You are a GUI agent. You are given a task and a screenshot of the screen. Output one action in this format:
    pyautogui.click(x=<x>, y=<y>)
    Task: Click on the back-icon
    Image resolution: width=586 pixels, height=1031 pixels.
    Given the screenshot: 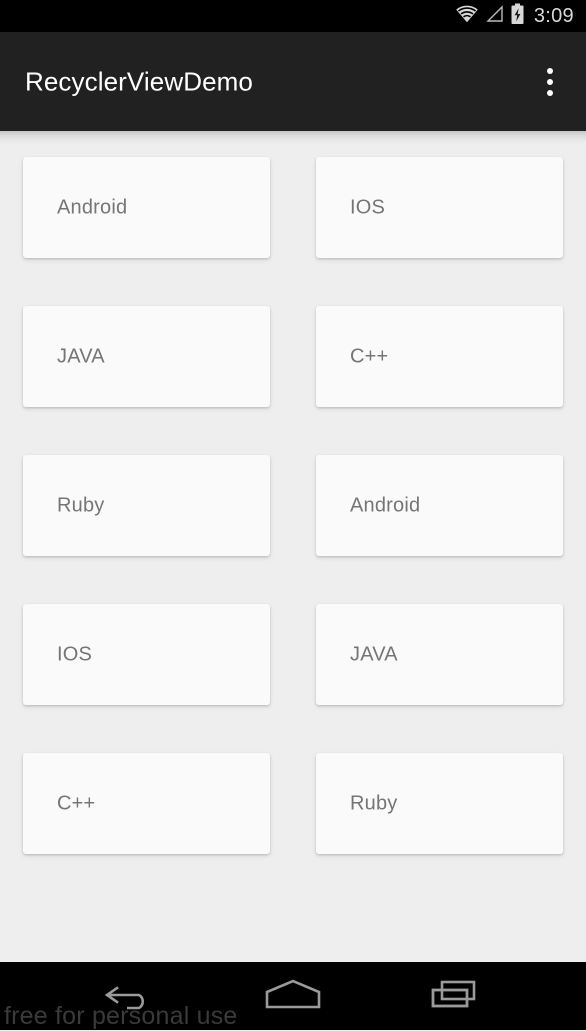 What is the action you would take?
    pyautogui.click(x=130, y=996)
    